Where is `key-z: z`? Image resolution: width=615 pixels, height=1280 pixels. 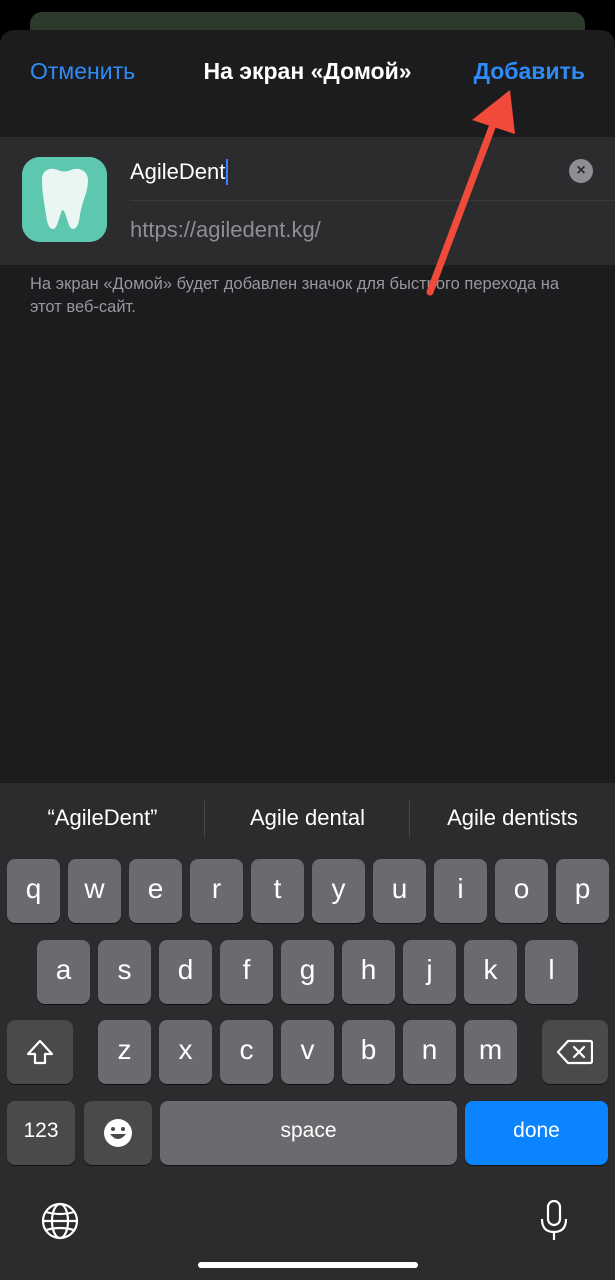
key-z: z is located at coordinates (124, 1052).